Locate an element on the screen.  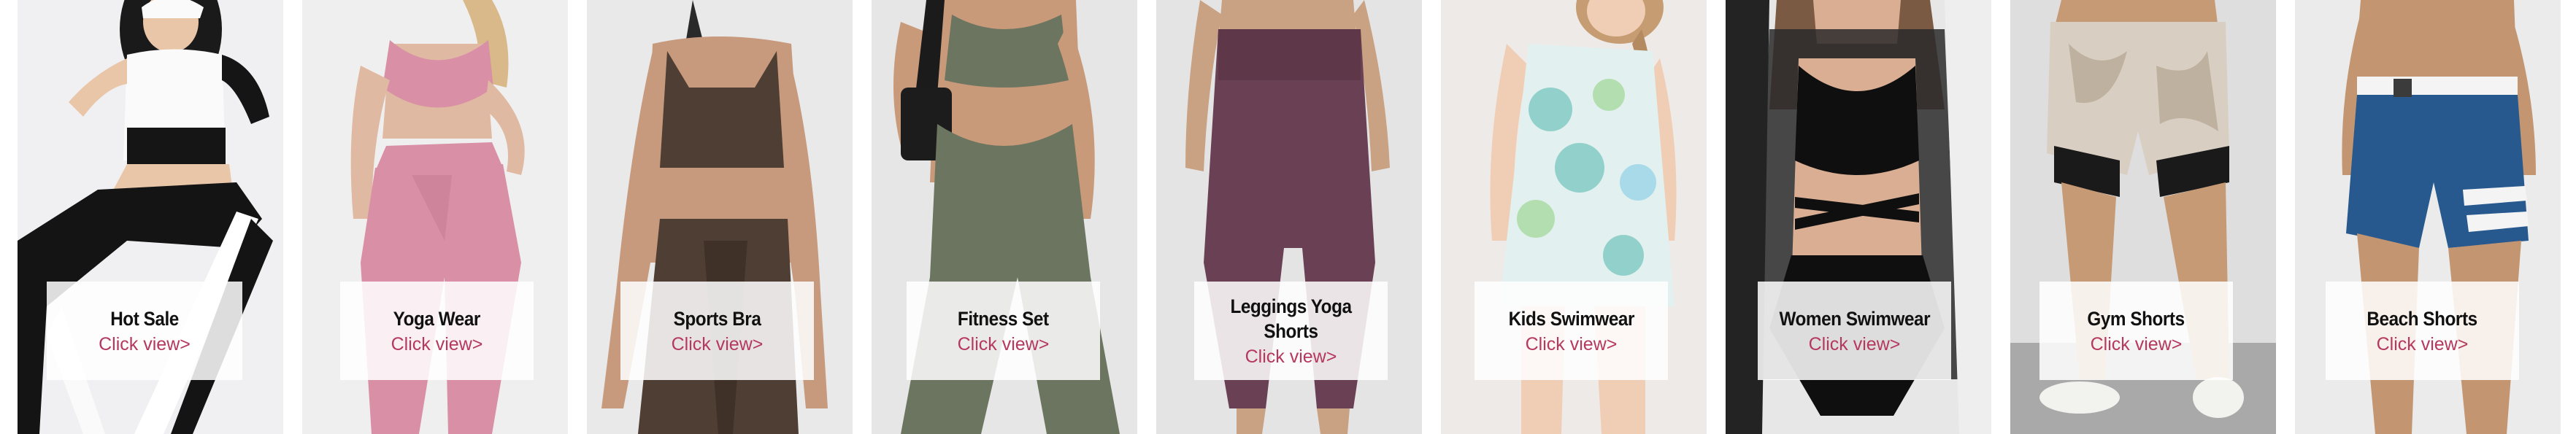
category-label-box: Kids Swimwear Click view> is located at coordinates (1571, 331).